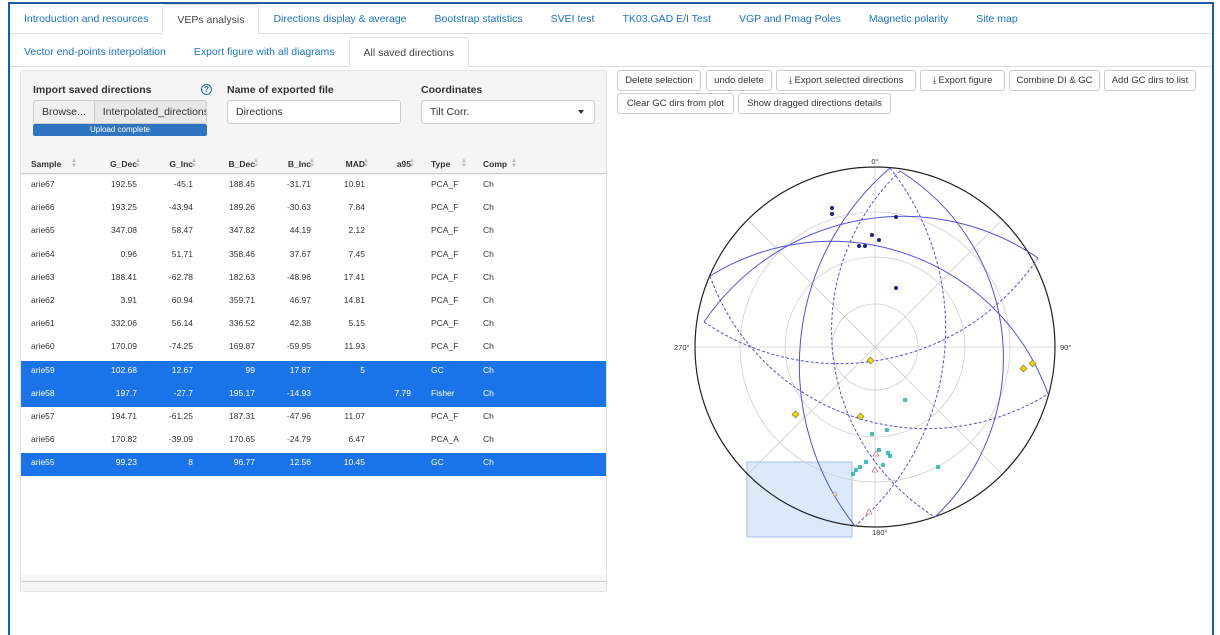  I want to click on export-figure-button: ⤓ Export figure, so click(962, 80).